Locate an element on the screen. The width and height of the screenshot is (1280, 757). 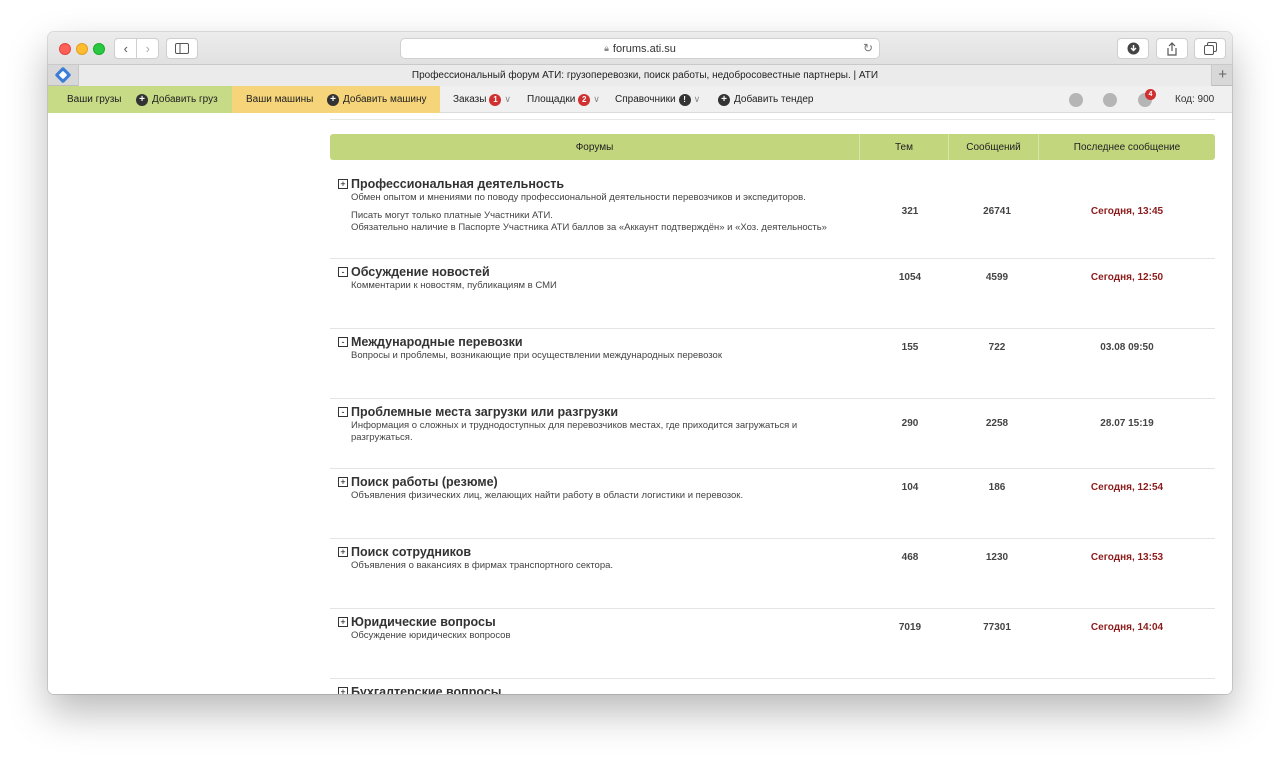
nav-your-cargo-label: Ваши грузы is located at coordinates (94, 99).